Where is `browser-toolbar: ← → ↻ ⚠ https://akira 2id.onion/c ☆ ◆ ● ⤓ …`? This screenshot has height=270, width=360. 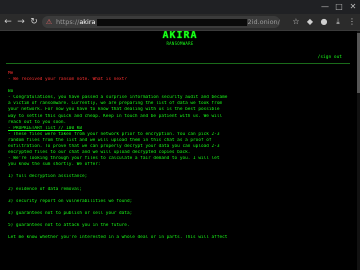
browser-toolbar: ← → ↻ ⚠ https://akira 2id.onion/c ☆ ◆ ● ⤓ … is located at coordinates (180, 22).